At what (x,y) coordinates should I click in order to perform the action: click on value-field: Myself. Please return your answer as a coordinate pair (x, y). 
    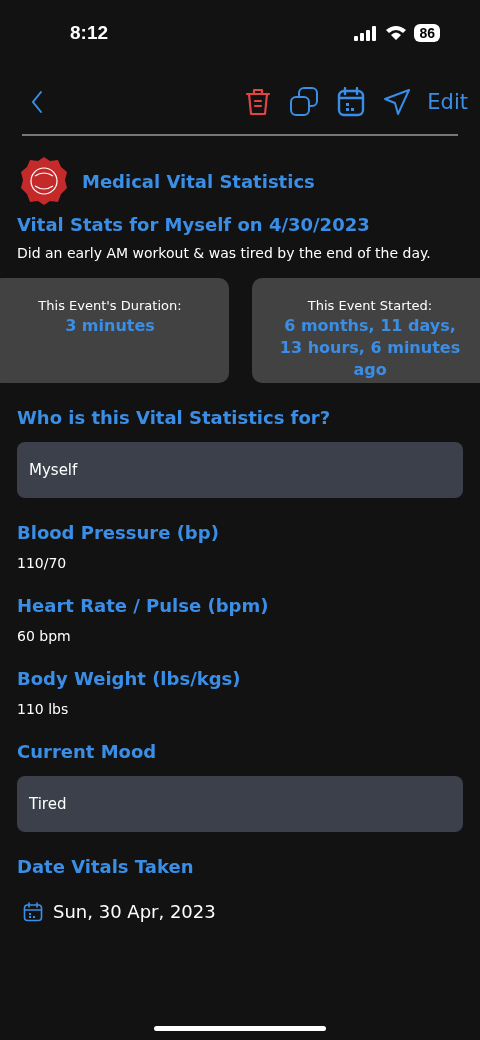
    Looking at the image, I should click on (240, 470).